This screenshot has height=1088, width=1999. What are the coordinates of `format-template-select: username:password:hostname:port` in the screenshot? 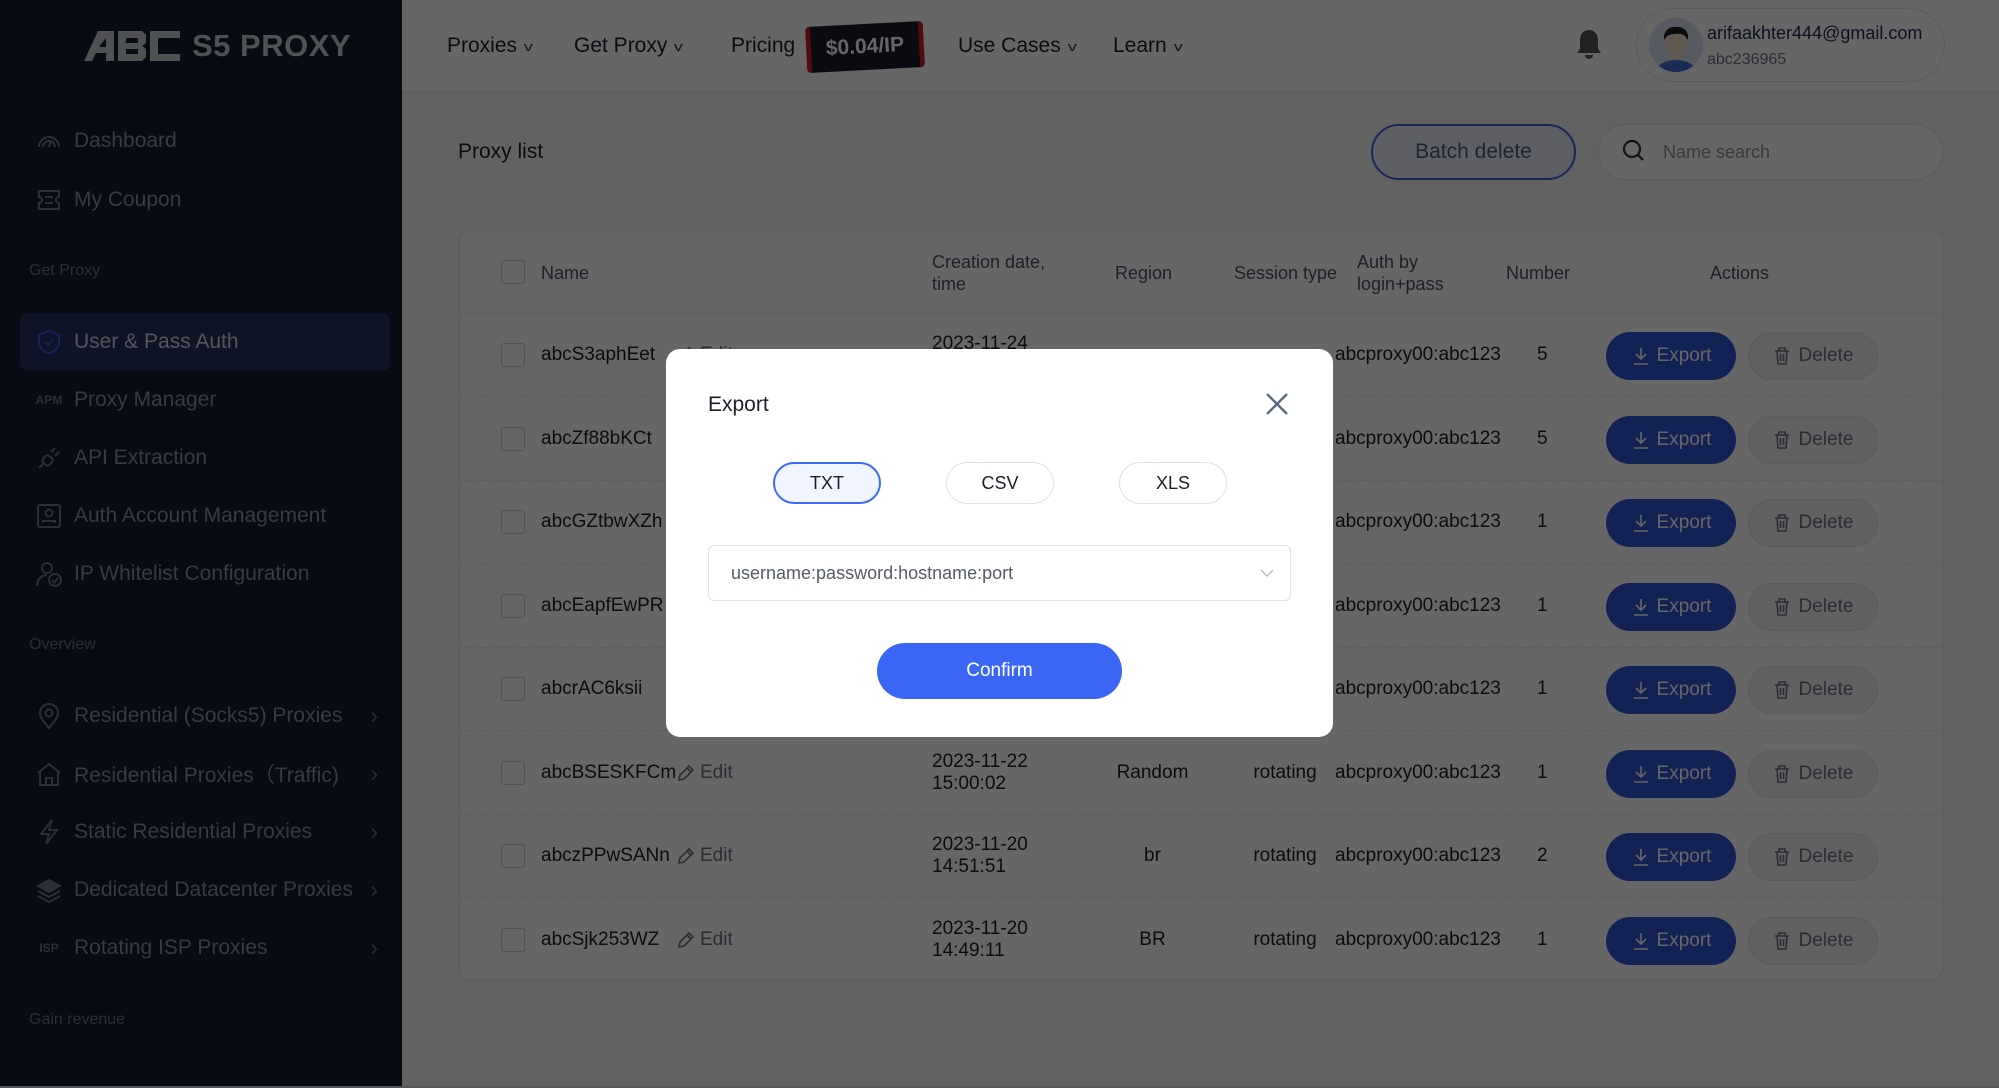 It's located at (999, 573).